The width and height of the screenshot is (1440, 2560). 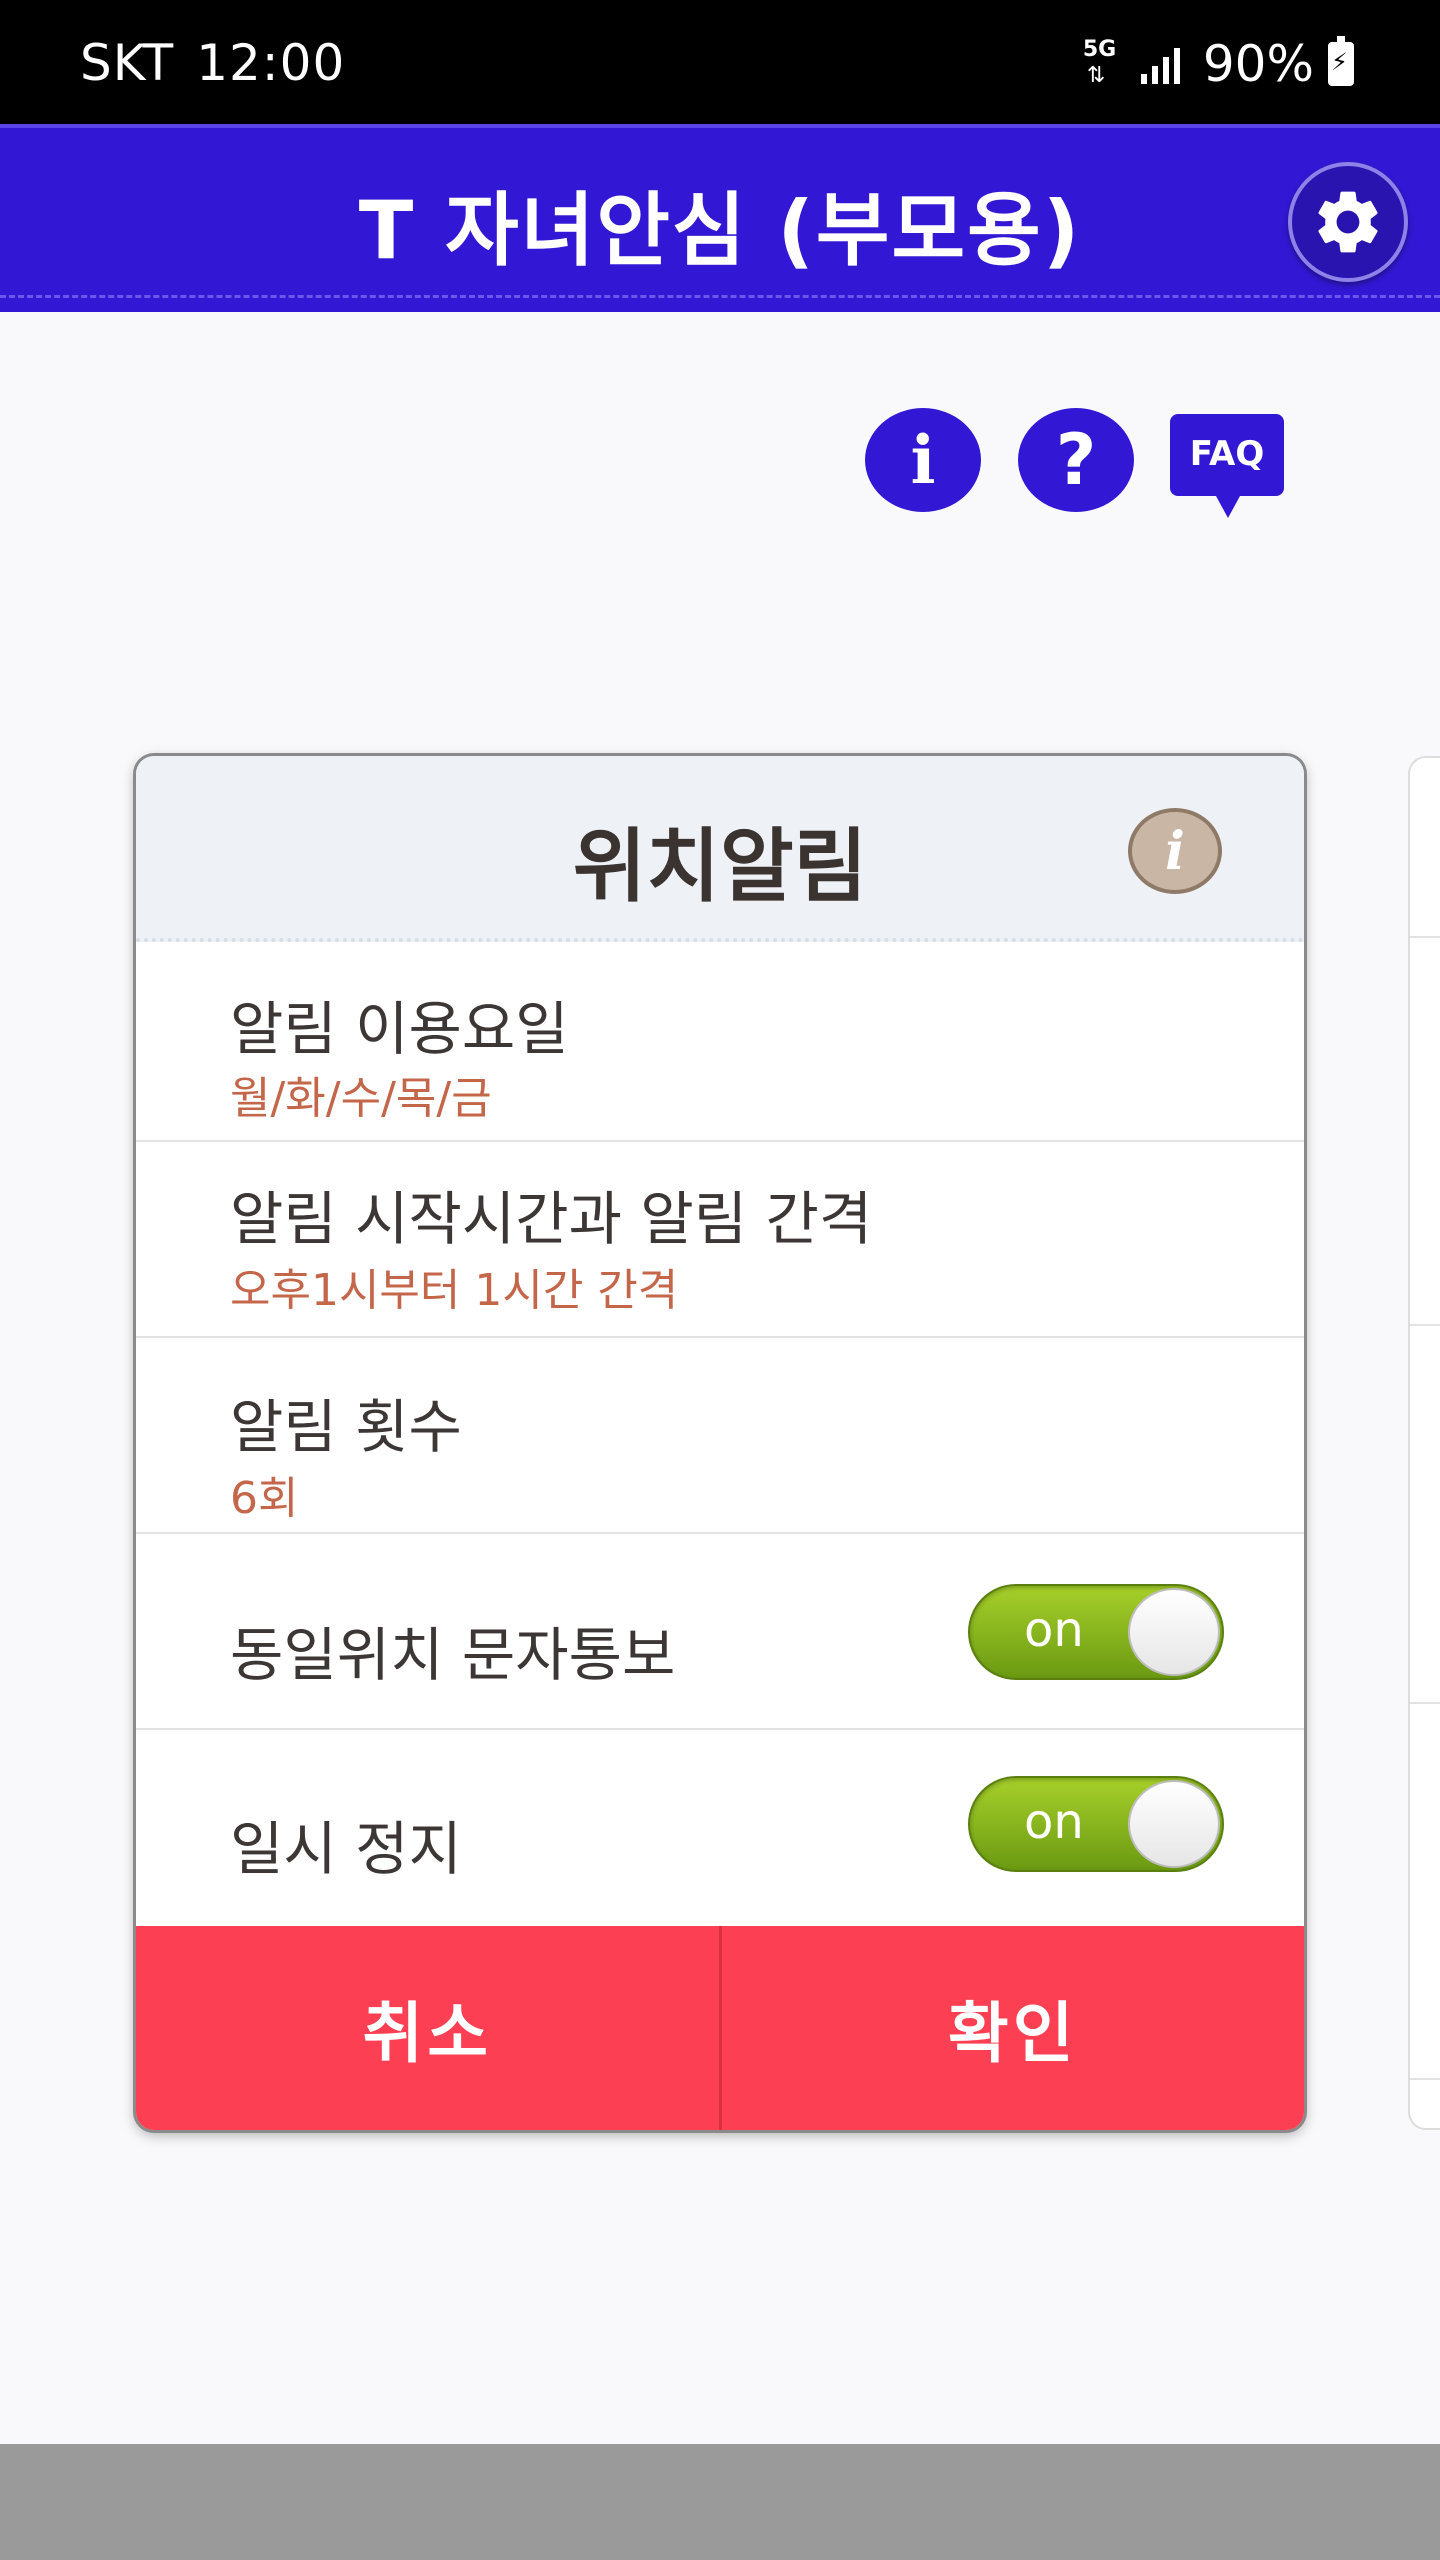 What do you see at coordinates (1096, 1824) in the screenshot?
I see `pause-toggle: on` at bounding box center [1096, 1824].